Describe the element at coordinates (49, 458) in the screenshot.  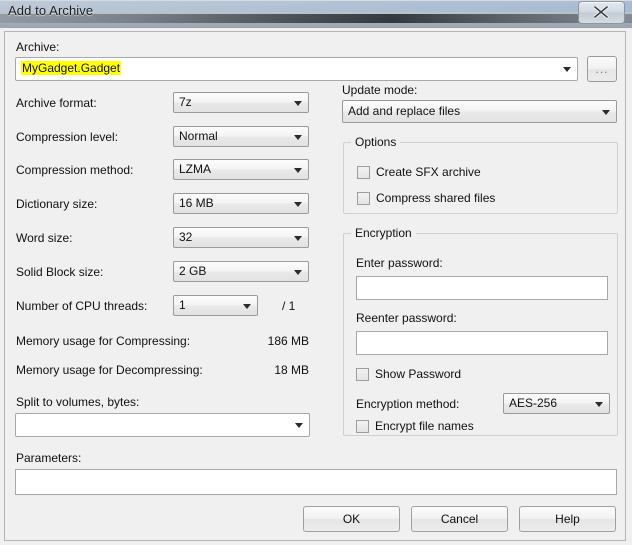
I see `parameters-label: Parameters:` at that location.